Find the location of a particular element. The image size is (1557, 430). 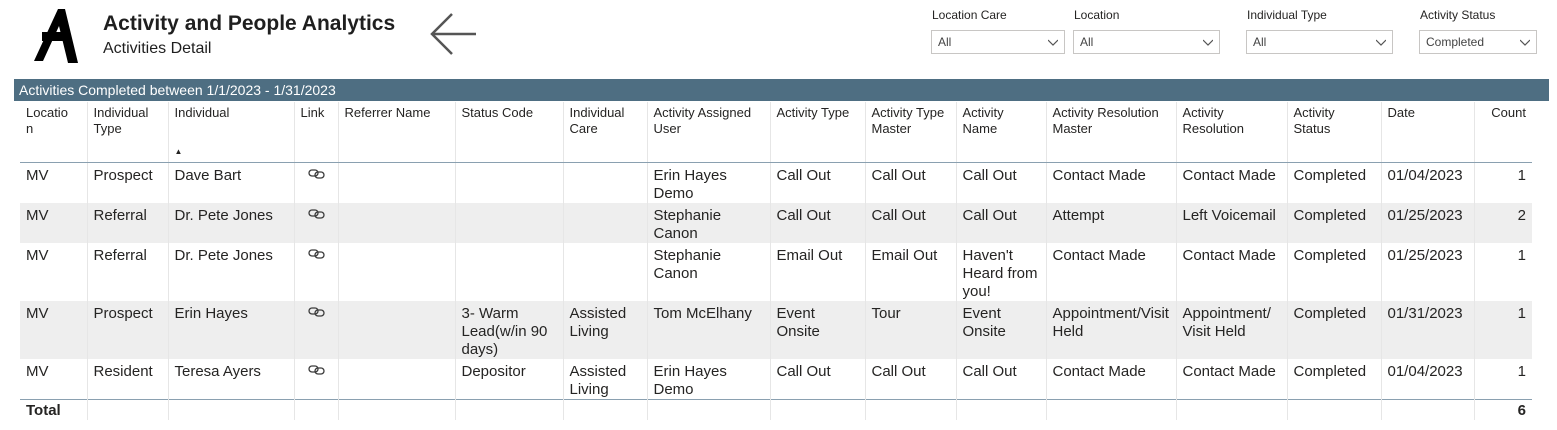

cell-resolution-master: Appointment/Visit Held is located at coordinates (1110, 329).